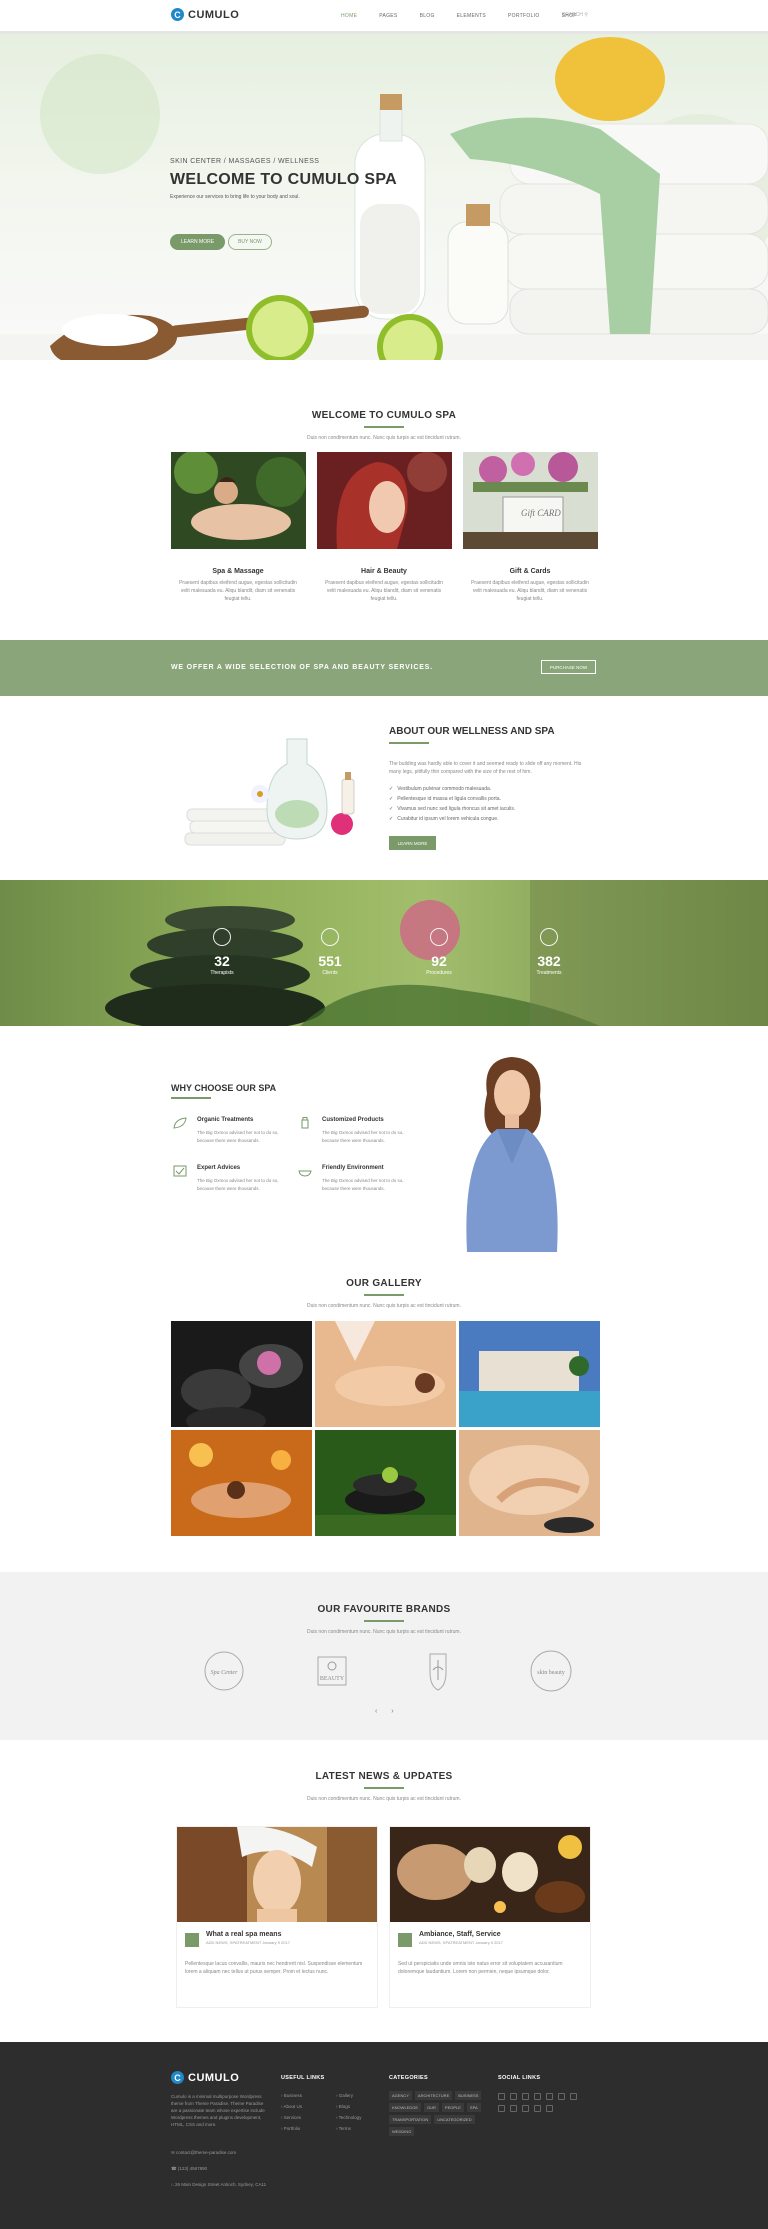 The height and width of the screenshot is (2229, 768). I want to click on chevron-right-icon: ›, so click(395, 1711).